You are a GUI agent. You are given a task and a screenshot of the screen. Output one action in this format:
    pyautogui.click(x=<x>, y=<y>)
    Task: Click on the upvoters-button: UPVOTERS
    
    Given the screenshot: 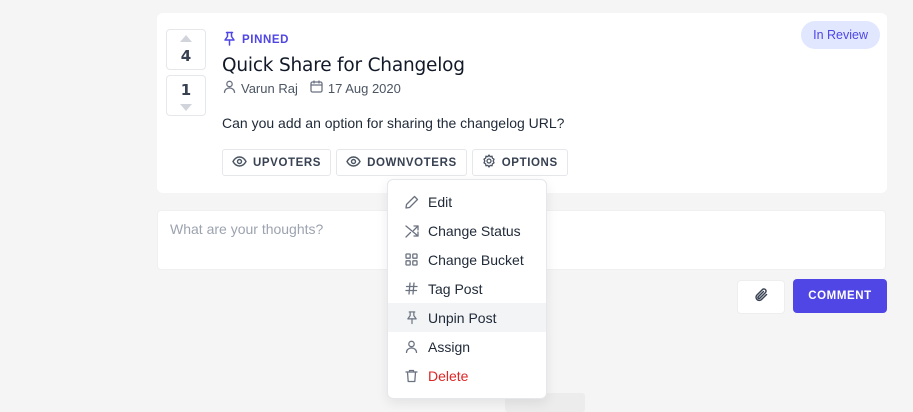 What is the action you would take?
    pyautogui.click(x=277, y=162)
    